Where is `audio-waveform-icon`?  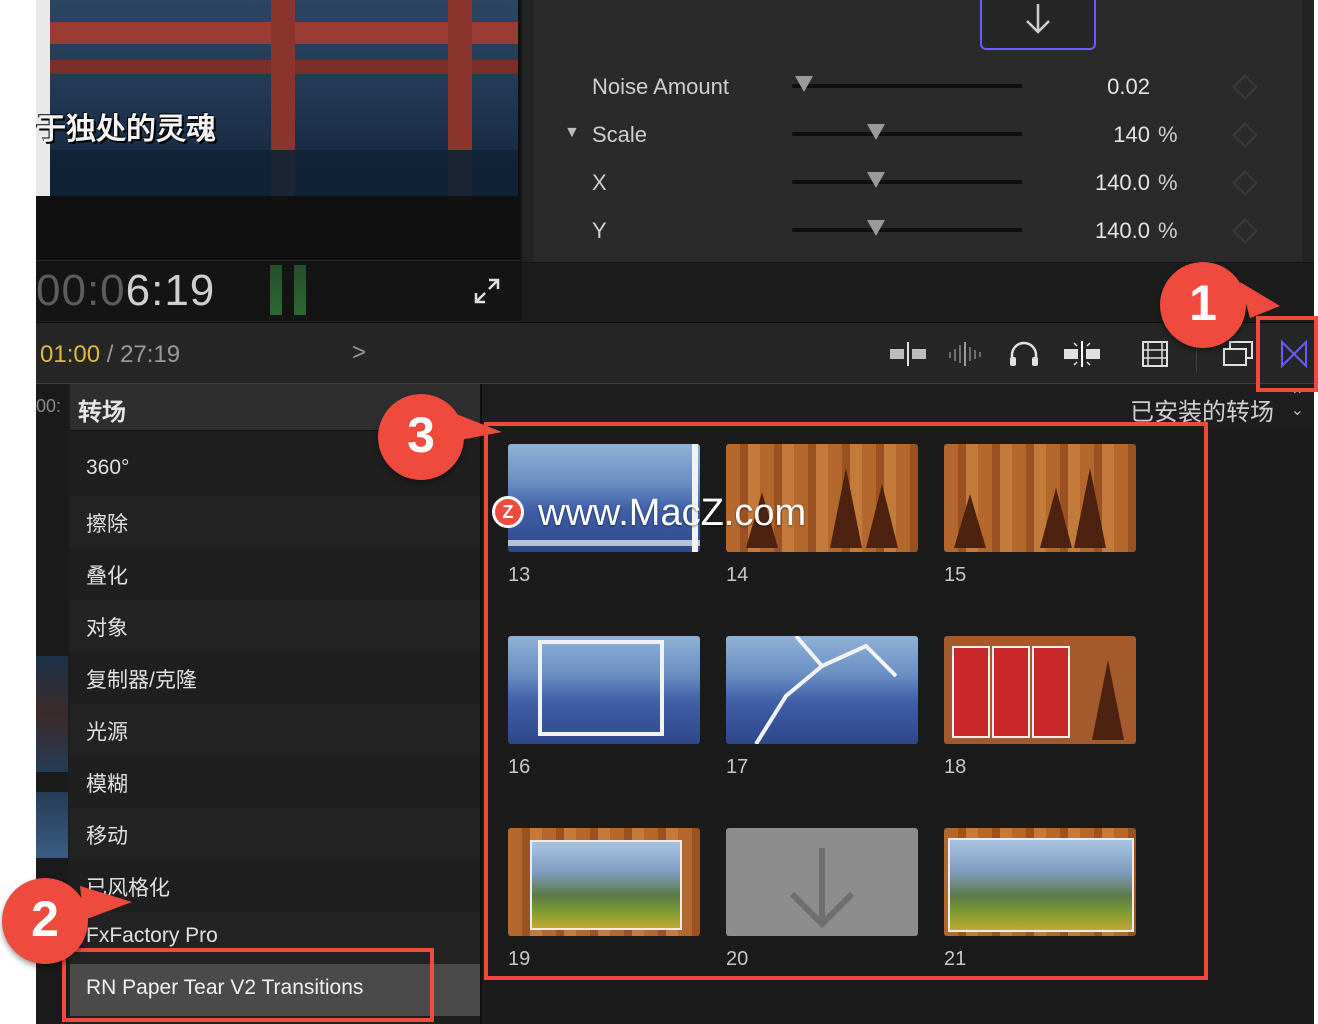 audio-waveform-icon is located at coordinates (966, 354).